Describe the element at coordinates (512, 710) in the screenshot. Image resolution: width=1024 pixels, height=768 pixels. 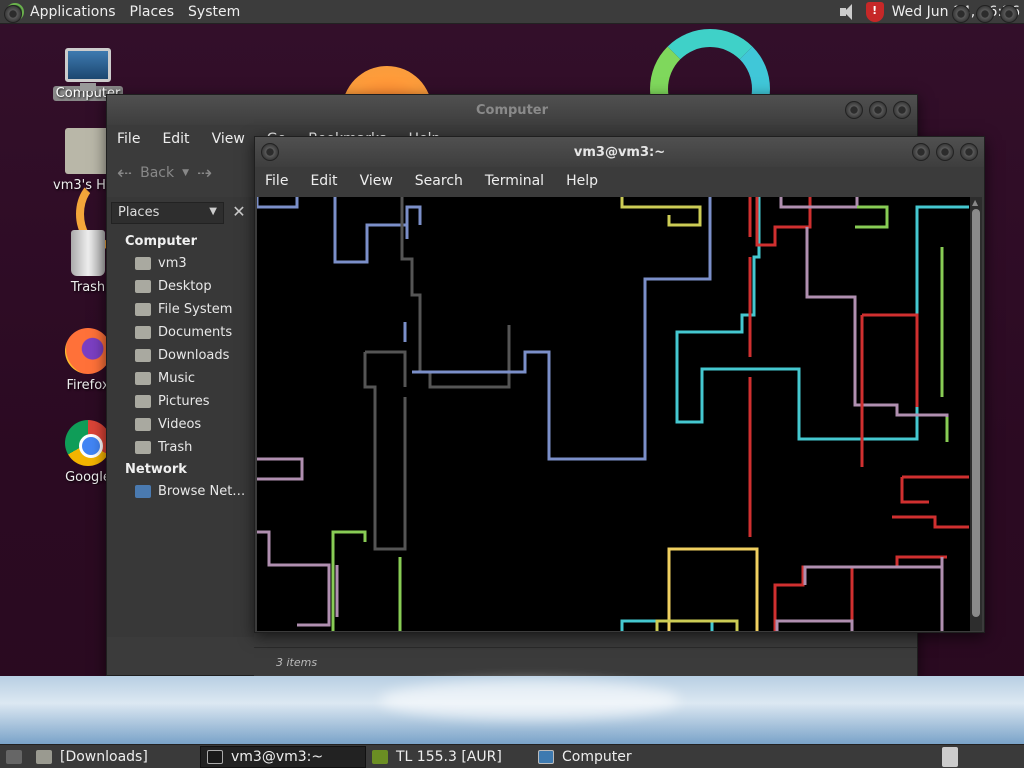
I see `background-window-sky` at that location.